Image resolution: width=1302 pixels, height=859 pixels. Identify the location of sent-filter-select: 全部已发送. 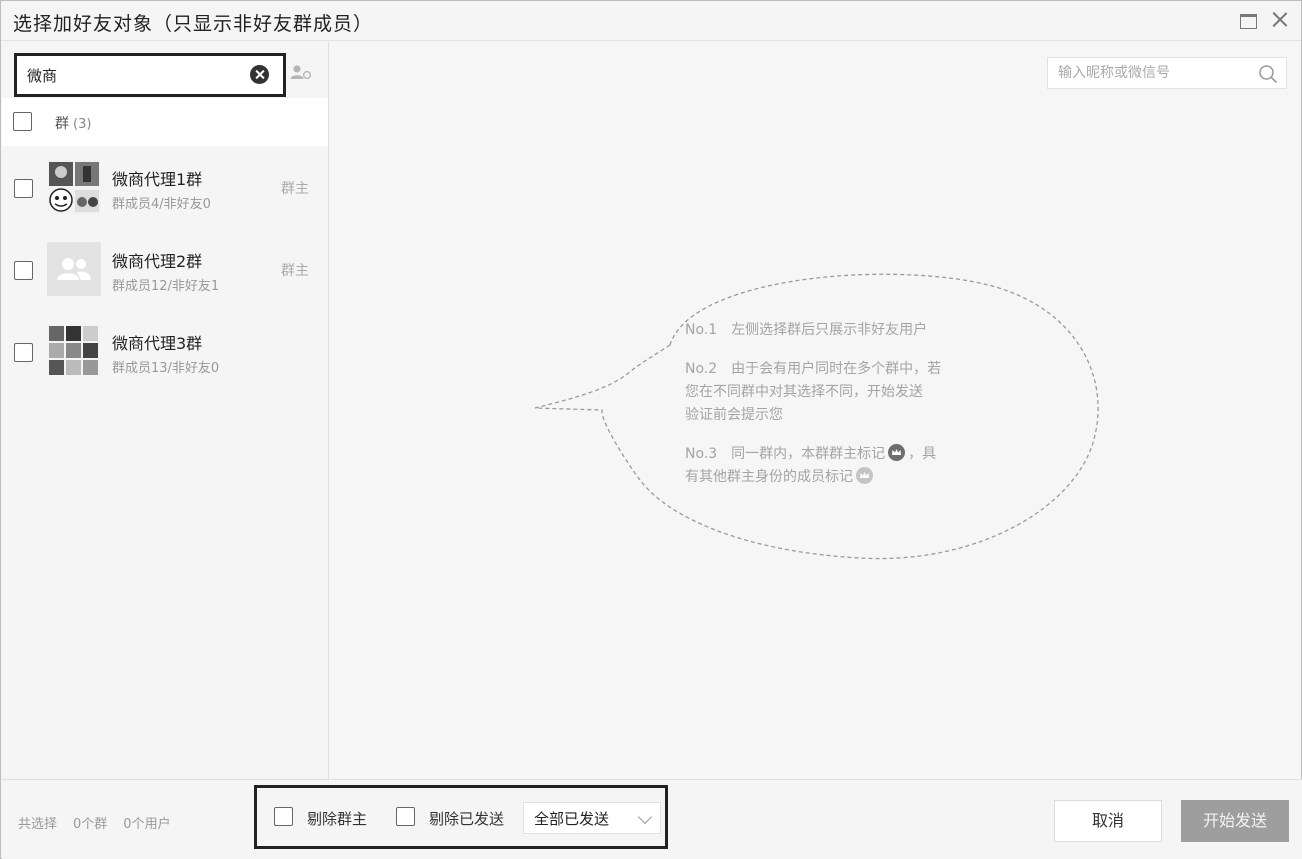
(592, 818).